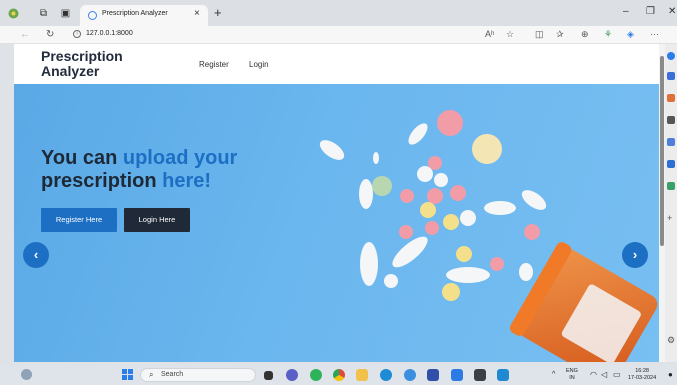 This screenshot has width=677, height=385. I want to click on clock-time: 16:28, so click(642, 371).